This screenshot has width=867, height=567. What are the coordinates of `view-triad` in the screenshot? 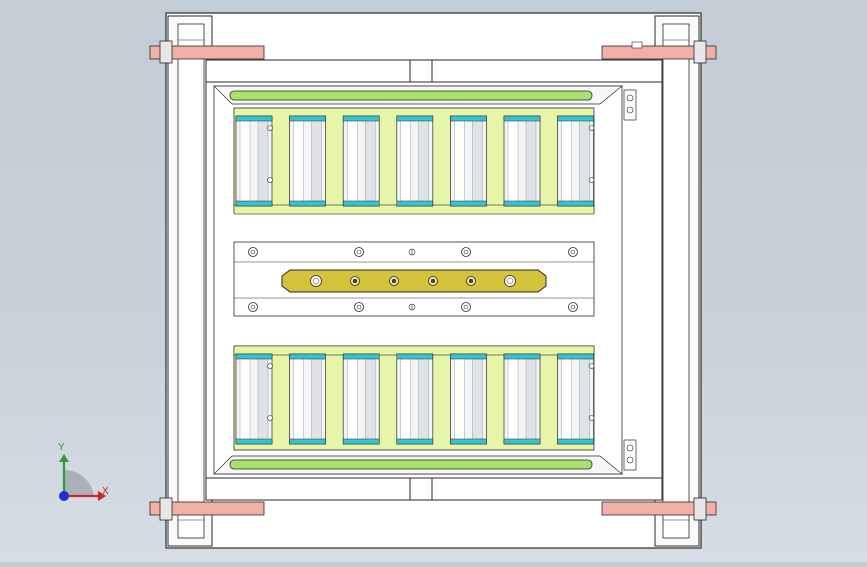 It's located at (82, 477).